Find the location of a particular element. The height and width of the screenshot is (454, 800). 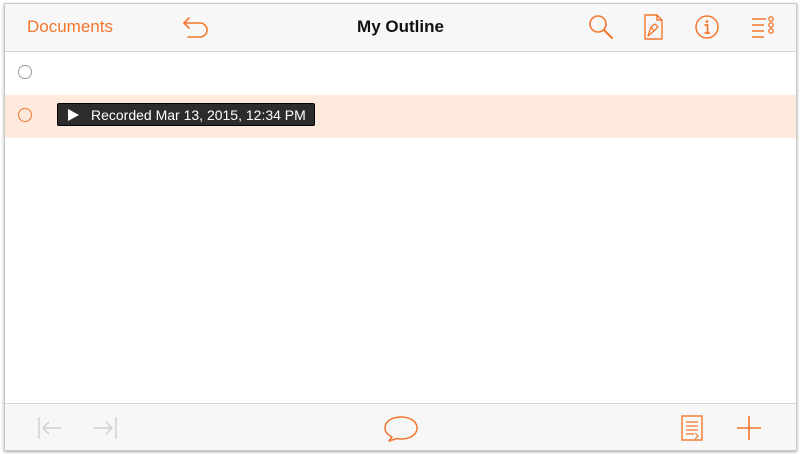

bottom-toolbar is located at coordinates (400, 426).